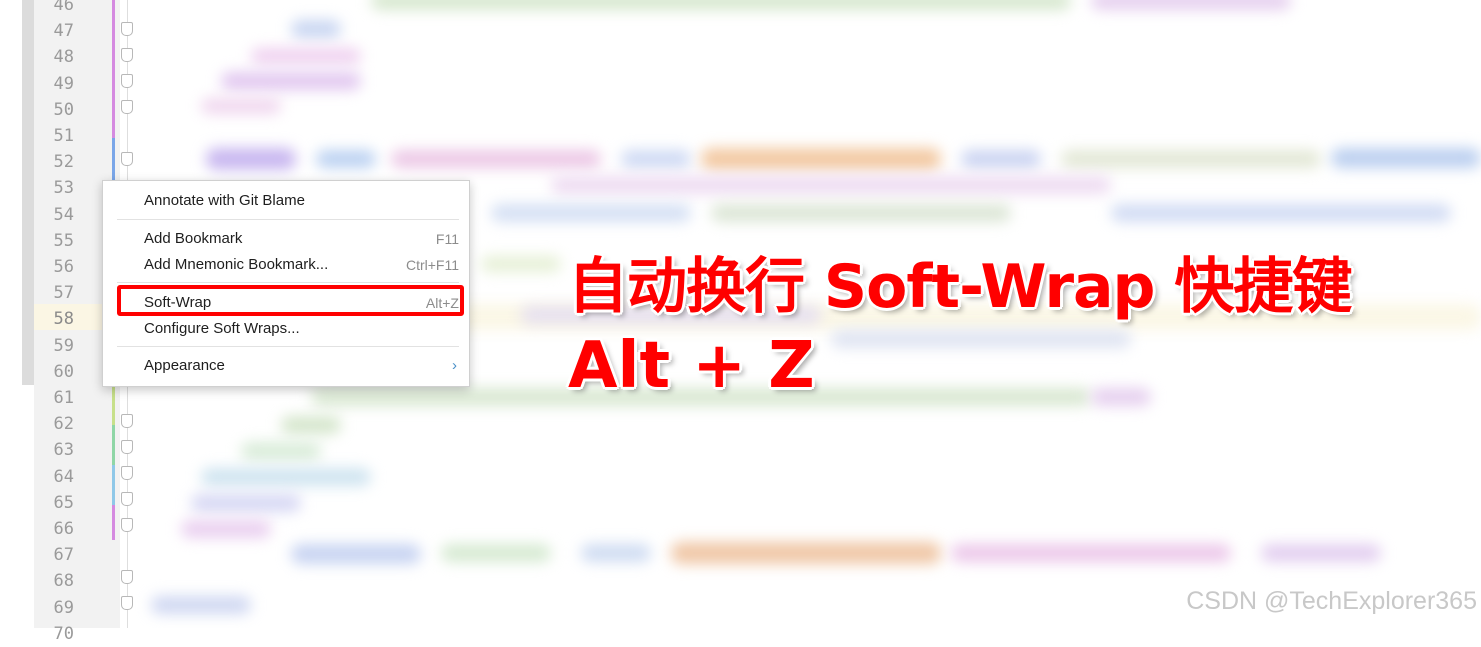 The height and width of the screenshot is (647, 1481). I want to click on line-number: 55, so click(63, 240).